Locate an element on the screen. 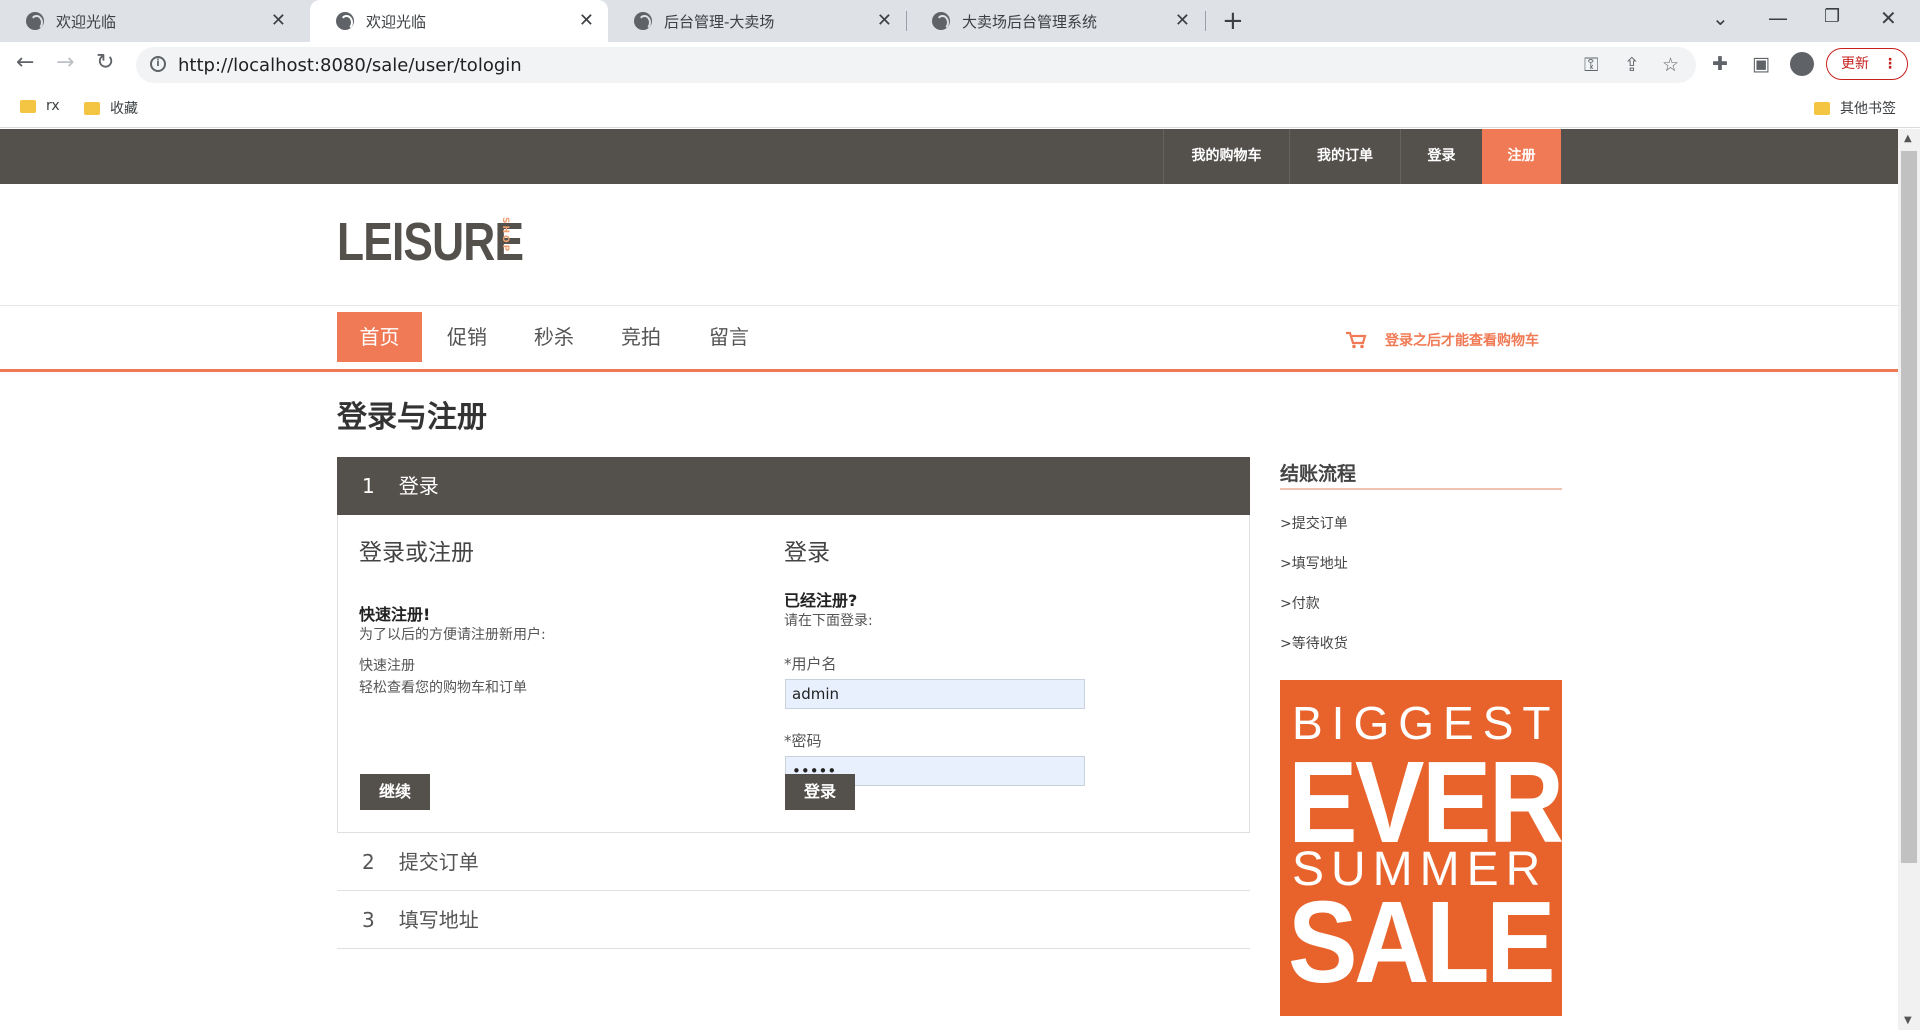  registered-title: 已经注册? is located at coordinates (821, 600).